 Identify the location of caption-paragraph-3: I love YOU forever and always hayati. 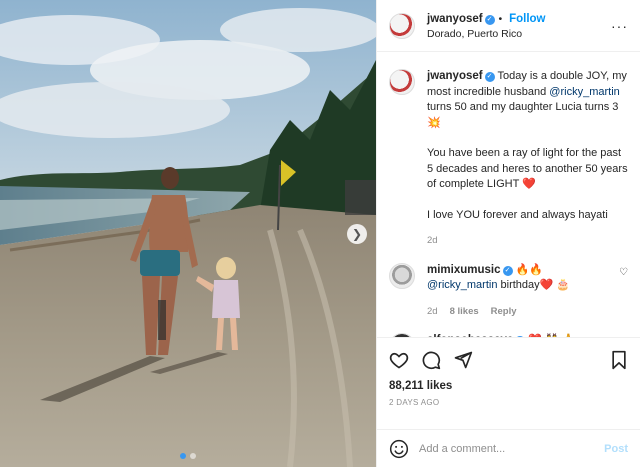
(517, 214).